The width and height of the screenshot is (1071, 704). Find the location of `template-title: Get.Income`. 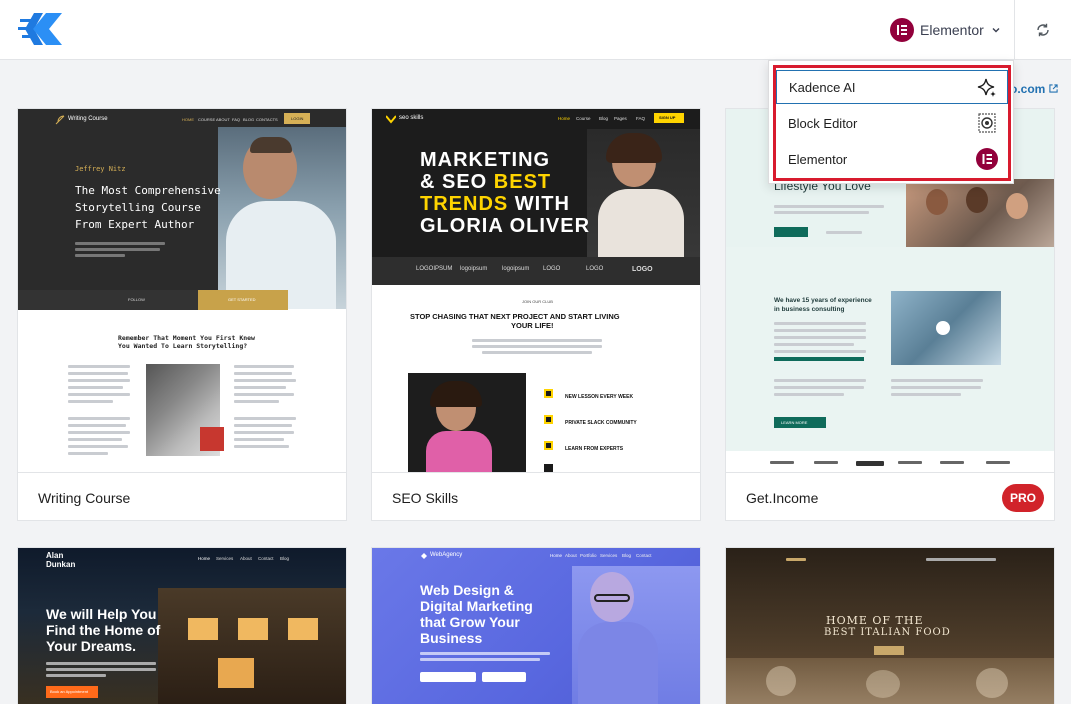

template-title: Get.Income is located at coordinates (782, 498).